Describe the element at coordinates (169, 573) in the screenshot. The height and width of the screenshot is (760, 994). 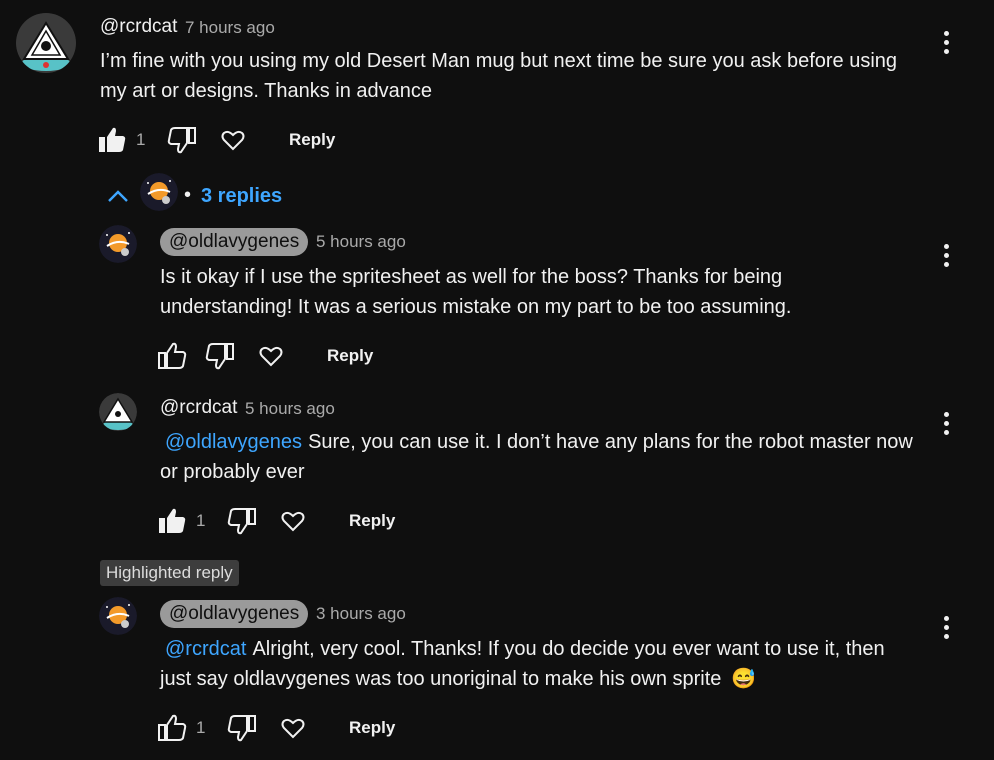
I see `highlighted-reply-badge: Highlighted reply` at that location.